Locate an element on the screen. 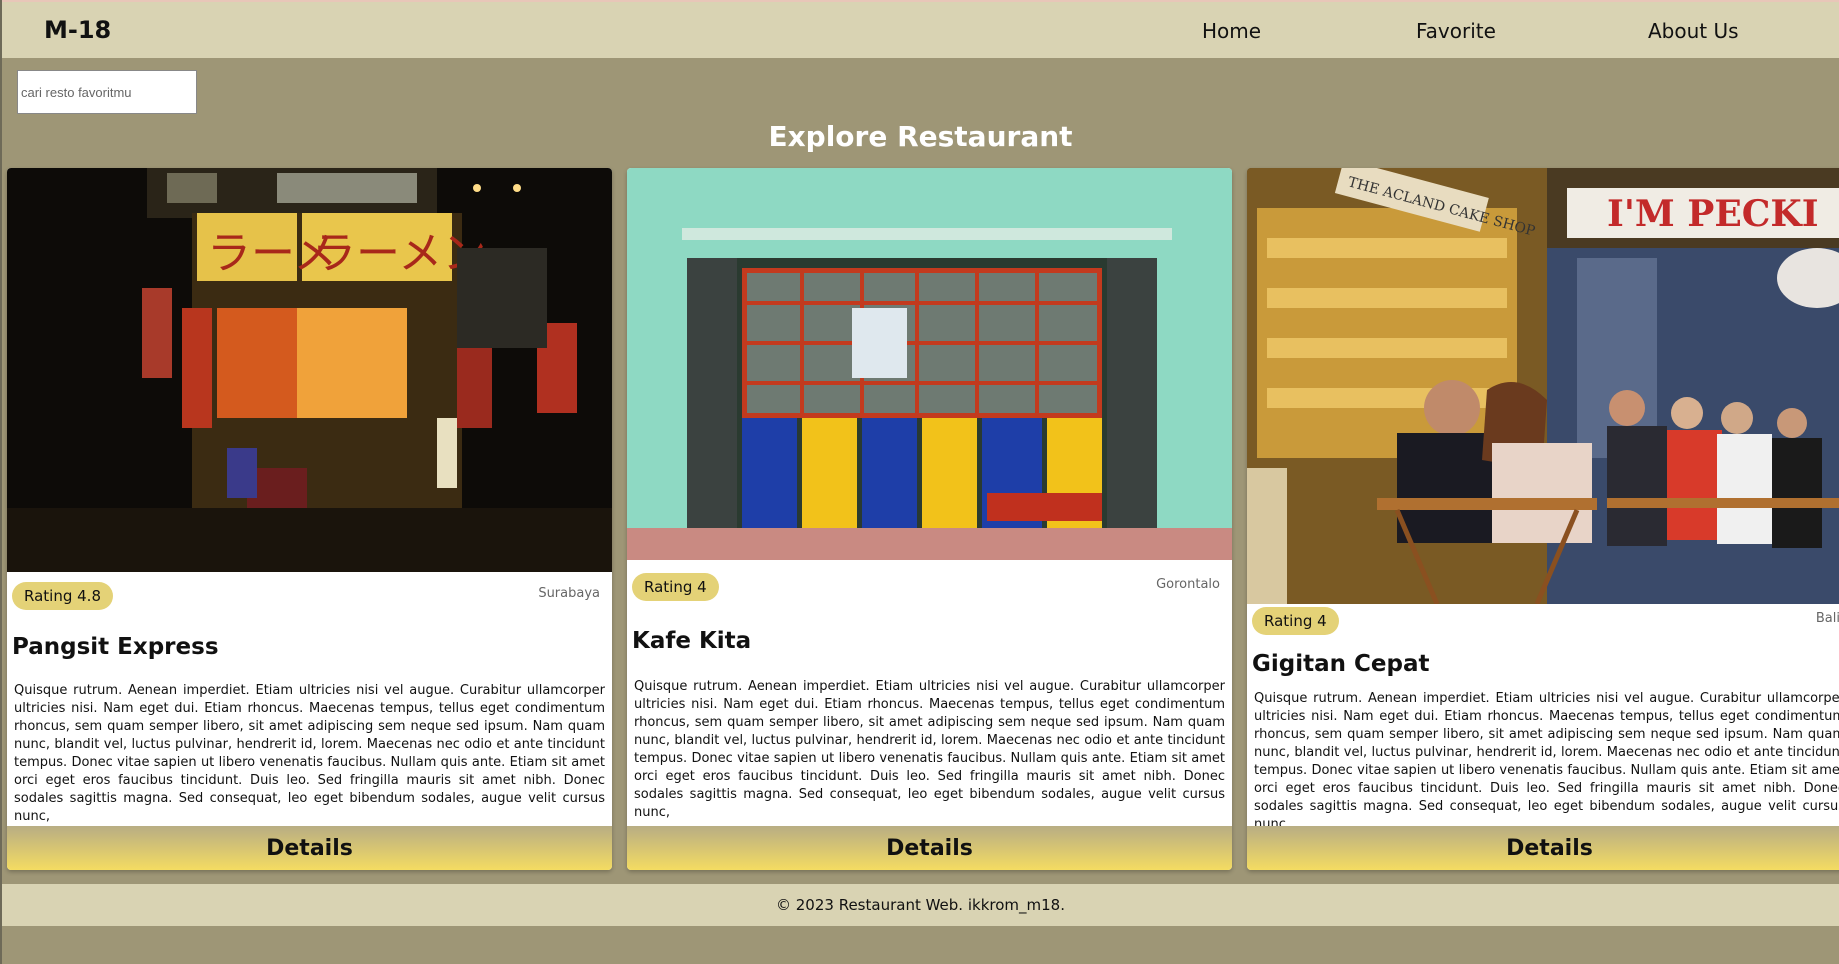 This screenshot has height=964, width=1839. nav-about-link: About Us is located at coordinates (1693, 31).